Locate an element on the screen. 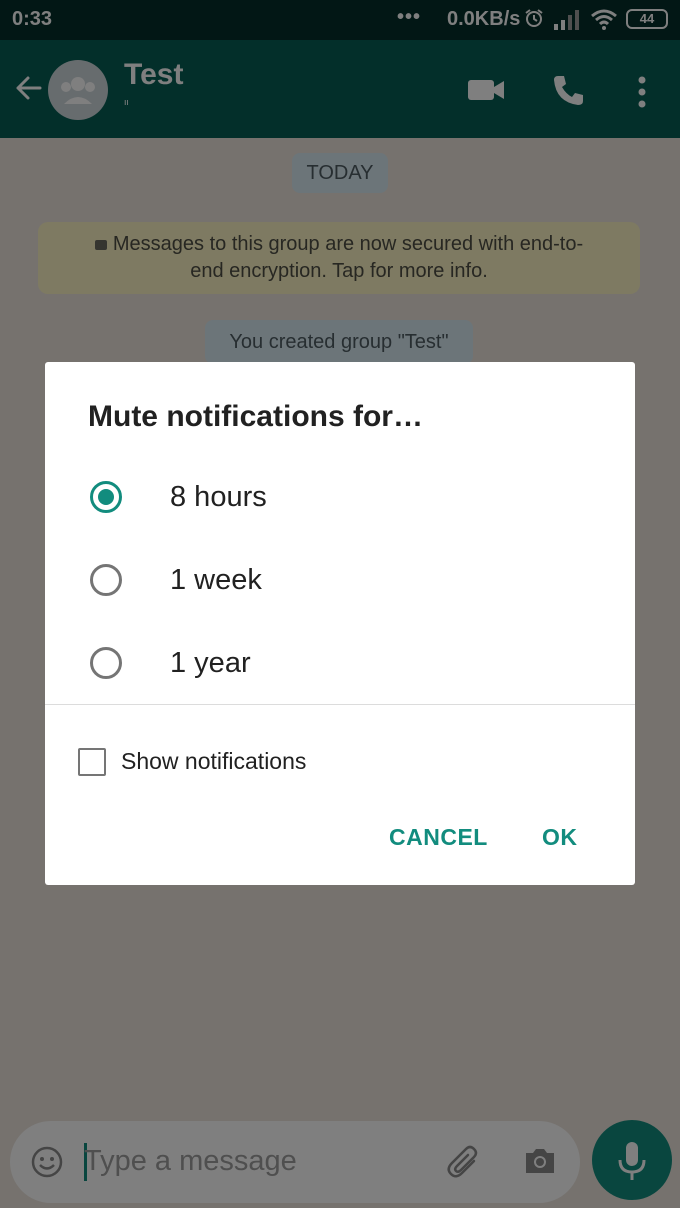 Image resolution: width=680 pixels, height=1208 pixels. ok-button: OK is located at coordinates (560, 837).